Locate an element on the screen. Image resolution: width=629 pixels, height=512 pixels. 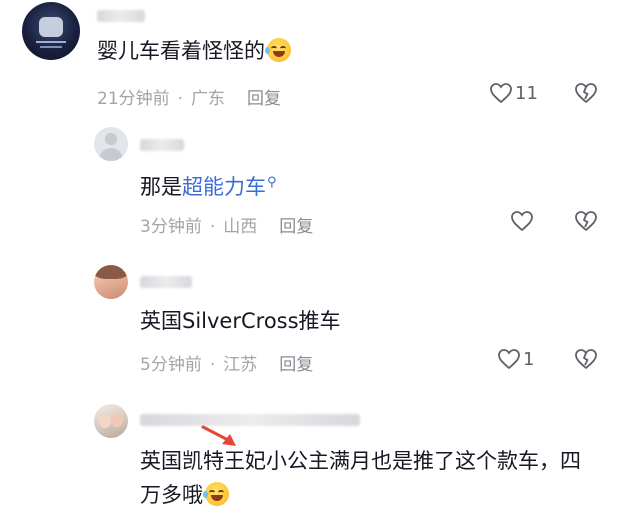
avatar-emblem is located at coordinates (51, 27).